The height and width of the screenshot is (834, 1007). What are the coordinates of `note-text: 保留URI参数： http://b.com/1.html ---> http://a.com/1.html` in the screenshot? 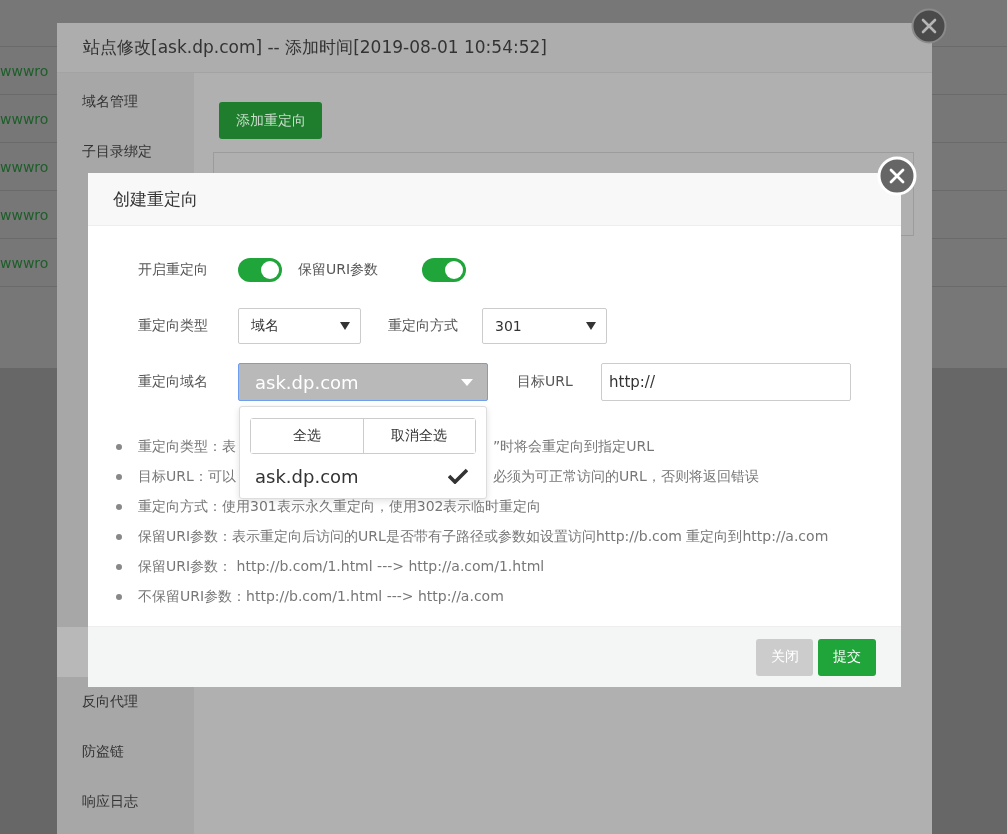 It's located at (341, 567).